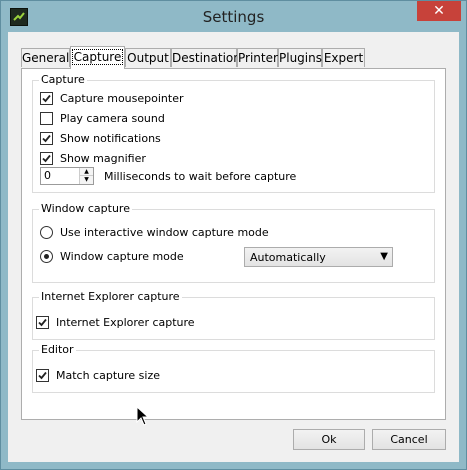 The height and width of the screenshot is (470, 467). What do you see at coordinates (112, 118) in the screenshot?
I see `checkbox-label: Play camera sound` at bounding box center [112, 118].